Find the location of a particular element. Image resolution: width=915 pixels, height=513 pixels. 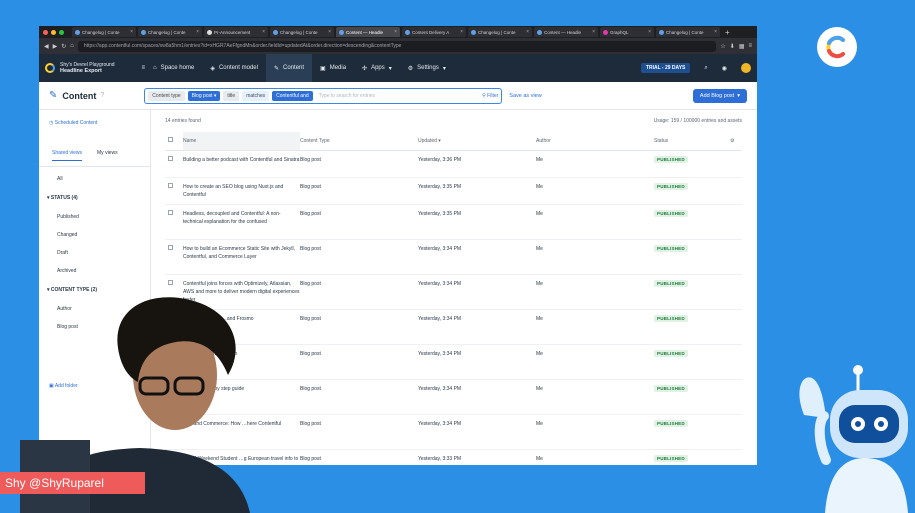

menu-icon: ≡ is located at coordinates (750, 46).